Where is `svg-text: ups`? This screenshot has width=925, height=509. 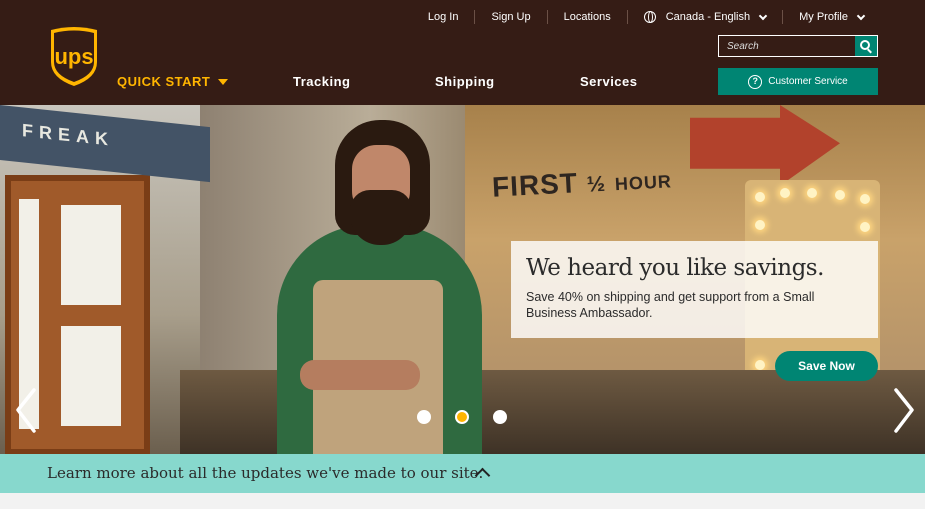
svg-text: ups is located at coordinates (73, 56).